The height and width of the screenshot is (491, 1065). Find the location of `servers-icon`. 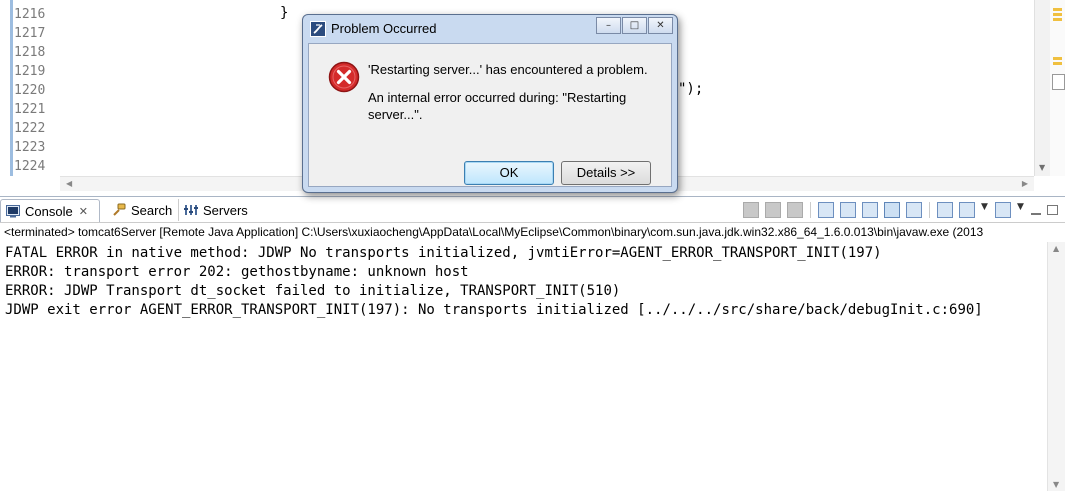

servers-icon is located at coordinates (191, 210).